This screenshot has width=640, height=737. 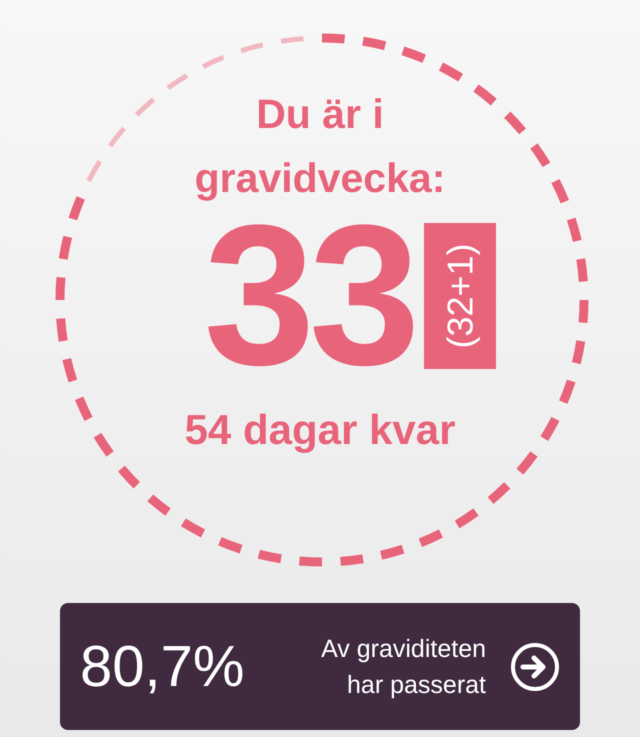 What do you see at coordinates (403, 667) in the screenshot?
I see `progress-caption: Av graviditeten har passerat` at bounding box center [403, 667].